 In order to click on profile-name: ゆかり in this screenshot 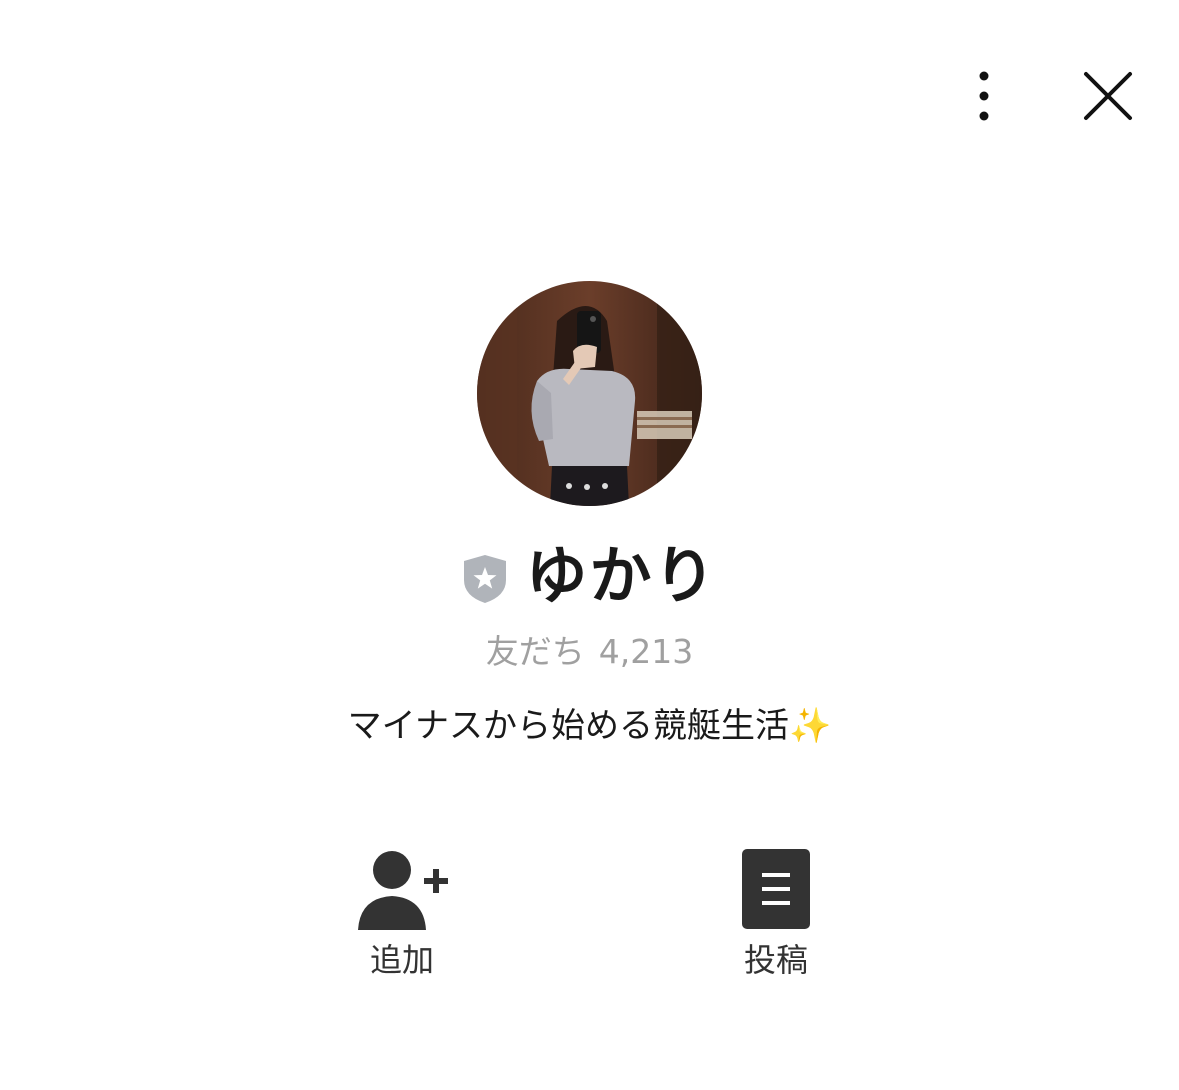, I will do `click(621, 575)`.